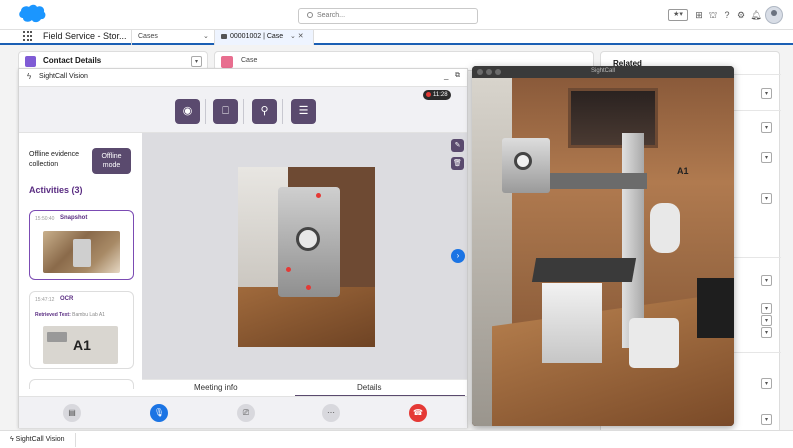  I want to click on ocr-button: ⎕, so click(225, 111).